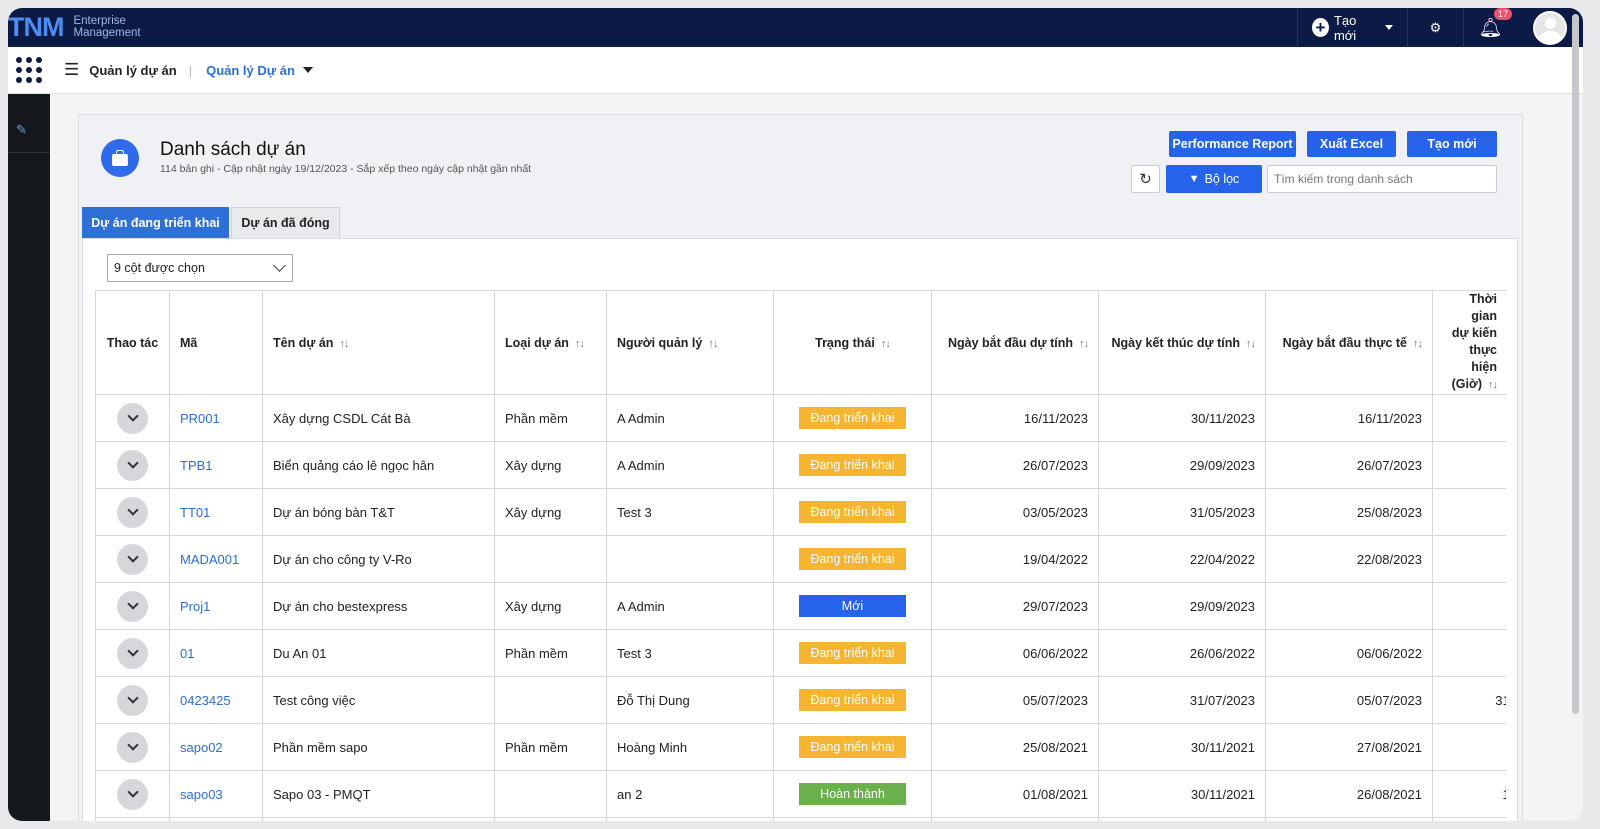 This screenshot has width=1600, height=829. I want to click on header-actual-start-label: Ngày bắt đầu thực tế, so click(1344, 342).